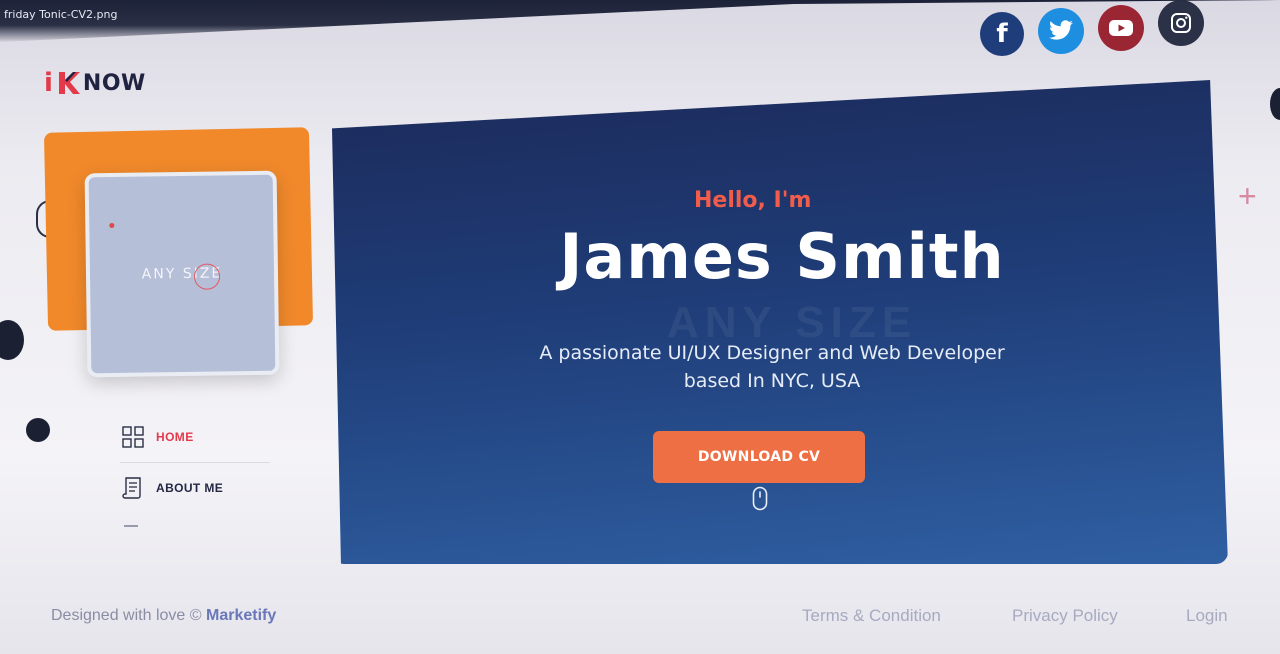 This screenshot has width=1280, height=654. I want to click on nav-label-about-me: ABOUT ME, so click(190, 488).